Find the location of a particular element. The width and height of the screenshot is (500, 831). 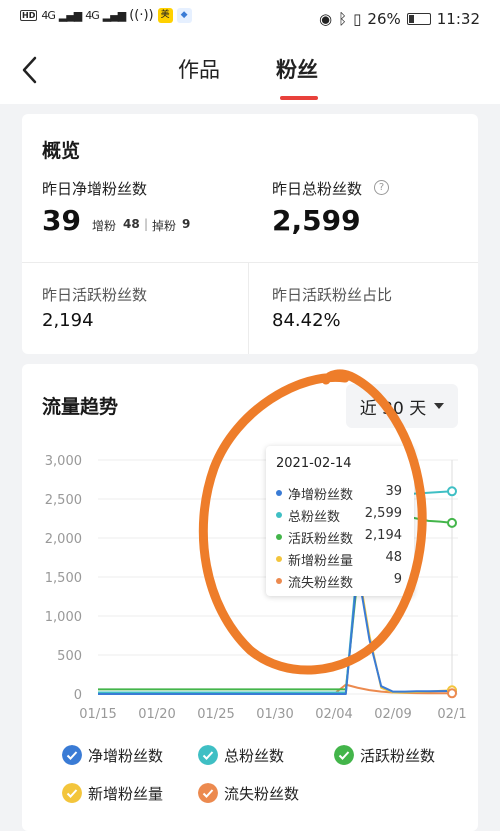

x-tick-label: 02/09 is located at coordinates (392, 714).